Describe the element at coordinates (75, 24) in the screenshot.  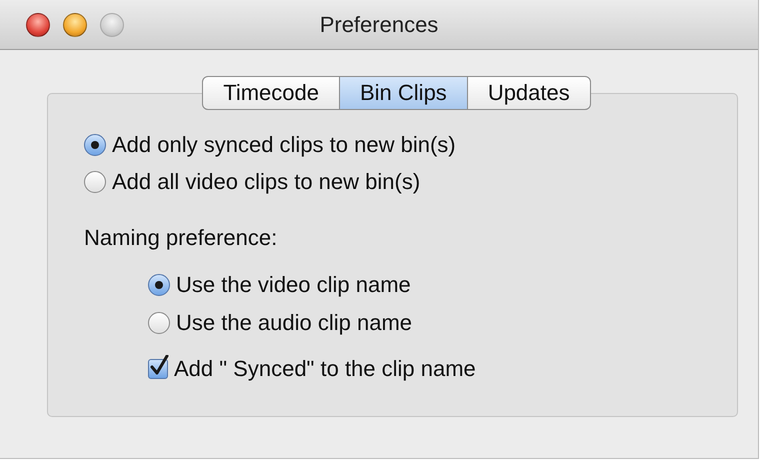
I see `minimize-button` at that location.